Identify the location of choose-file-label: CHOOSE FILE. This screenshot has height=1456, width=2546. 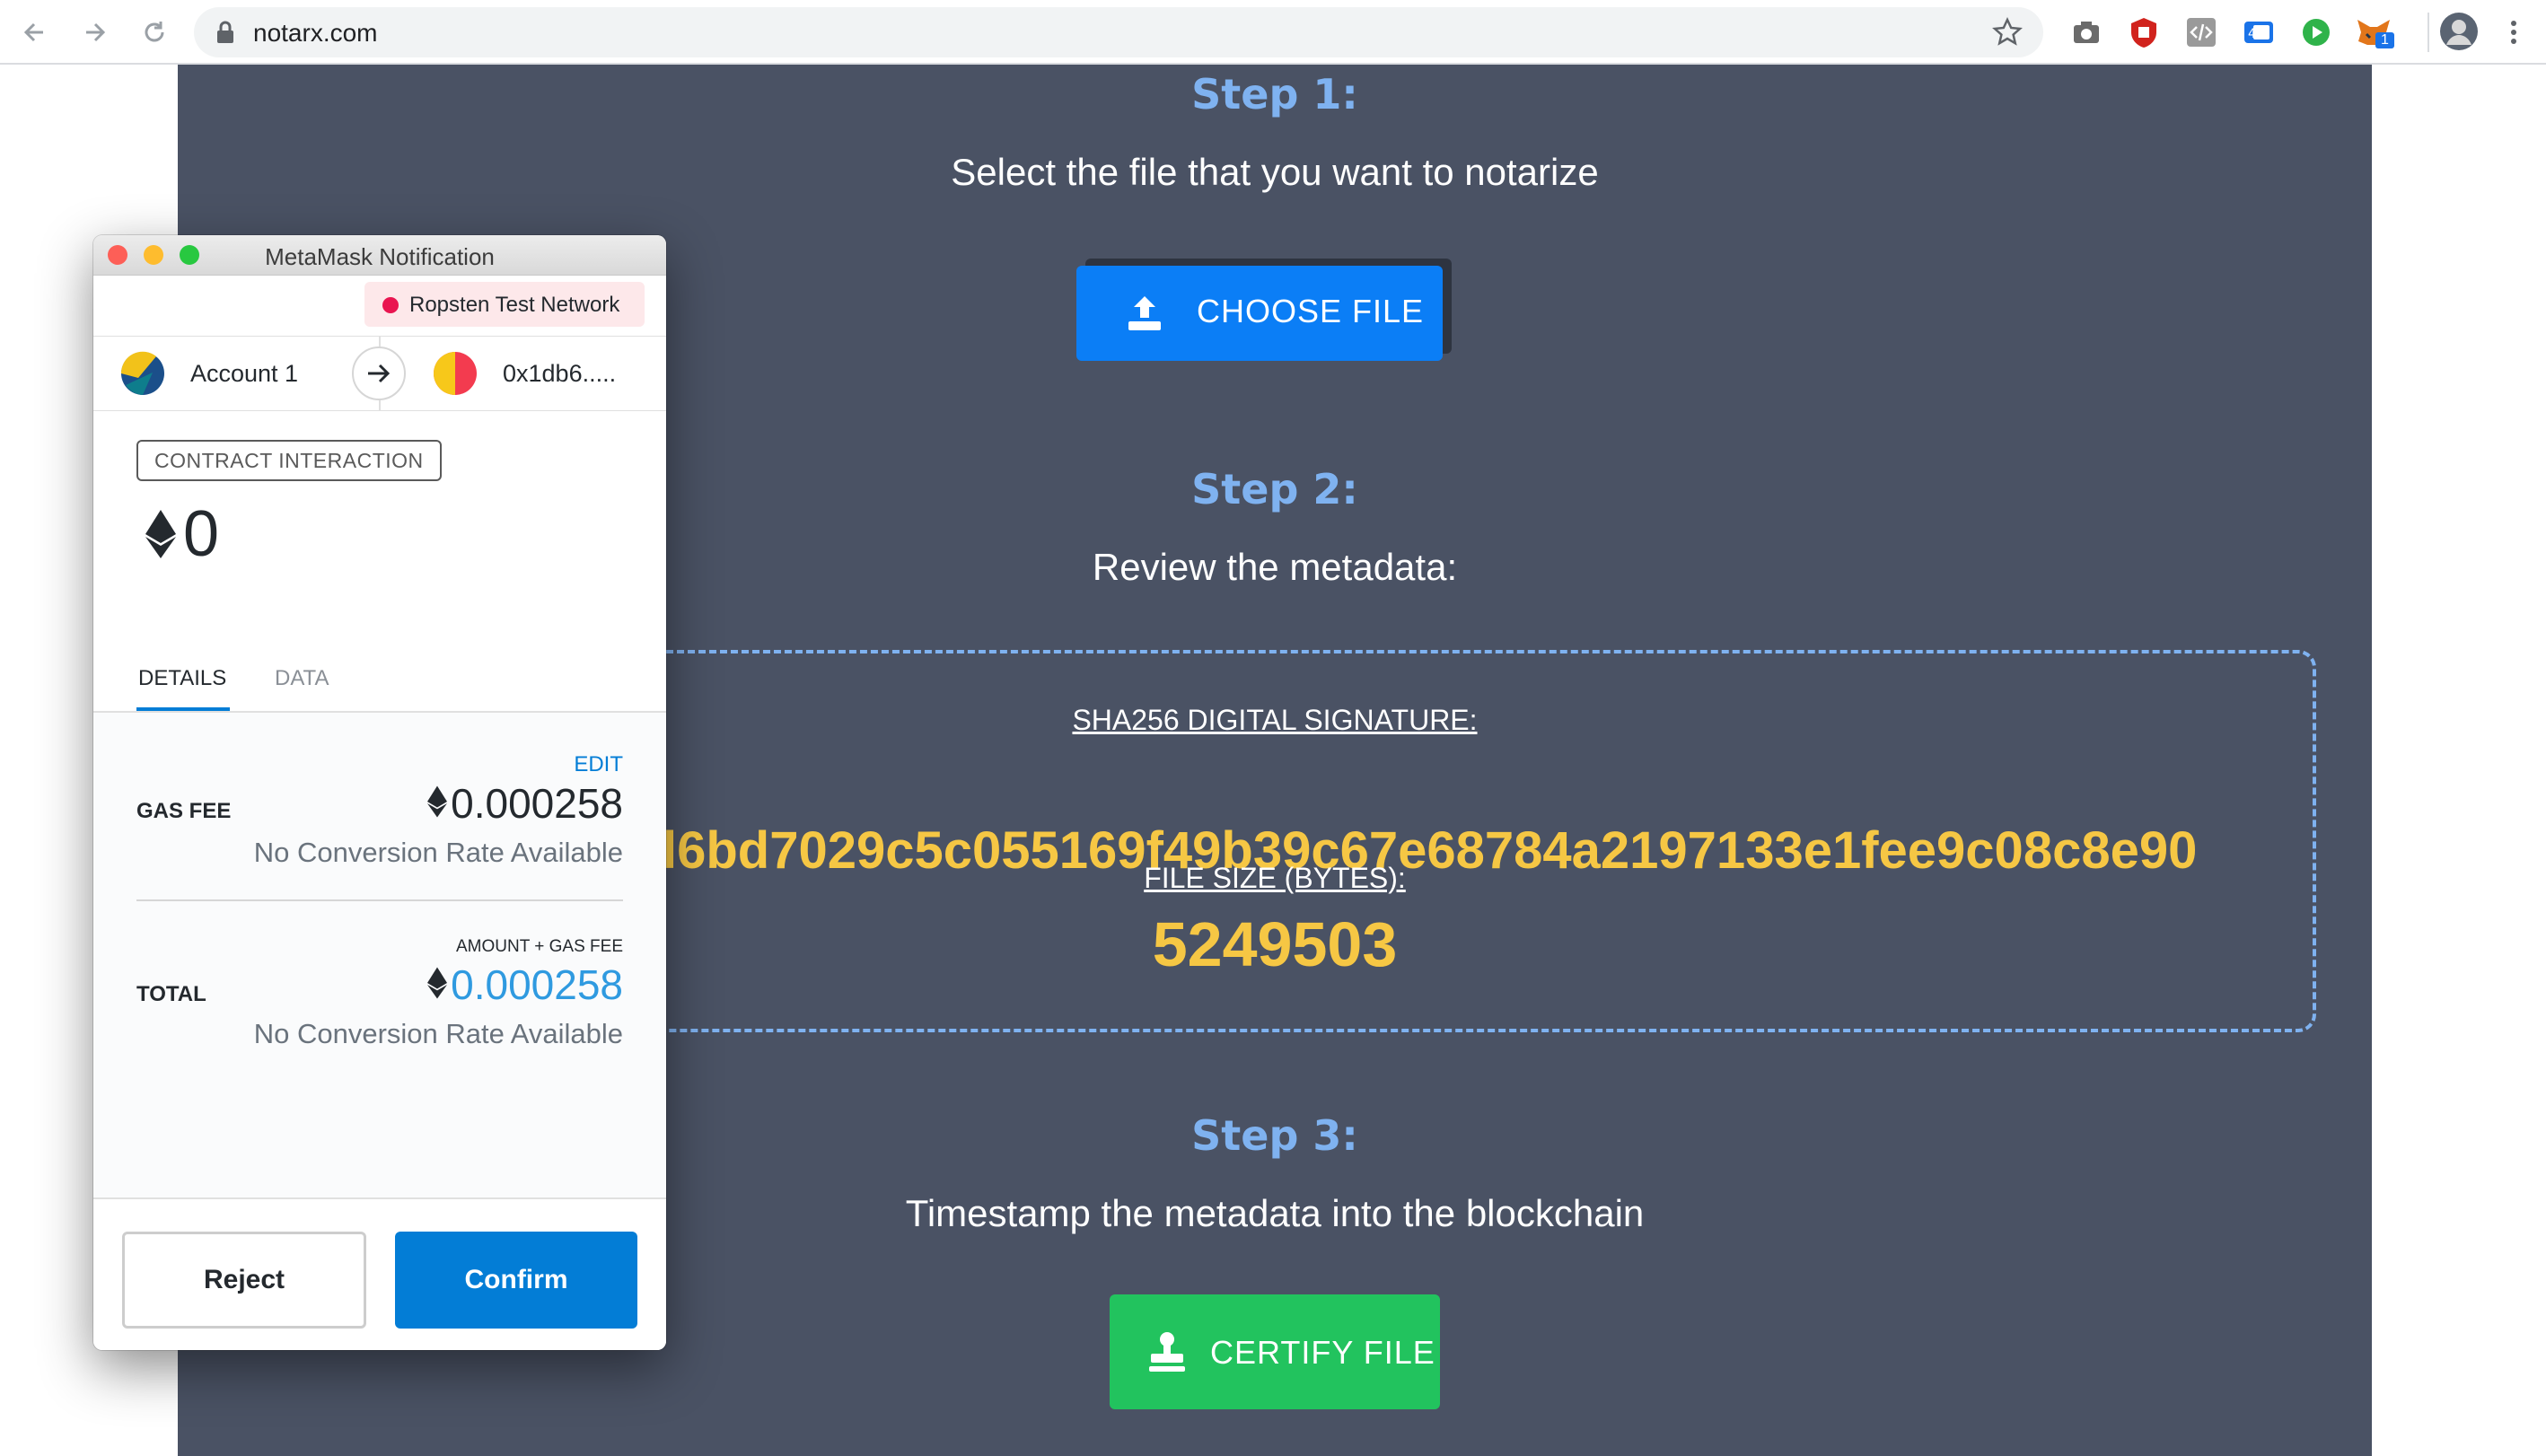
(1311, 311).